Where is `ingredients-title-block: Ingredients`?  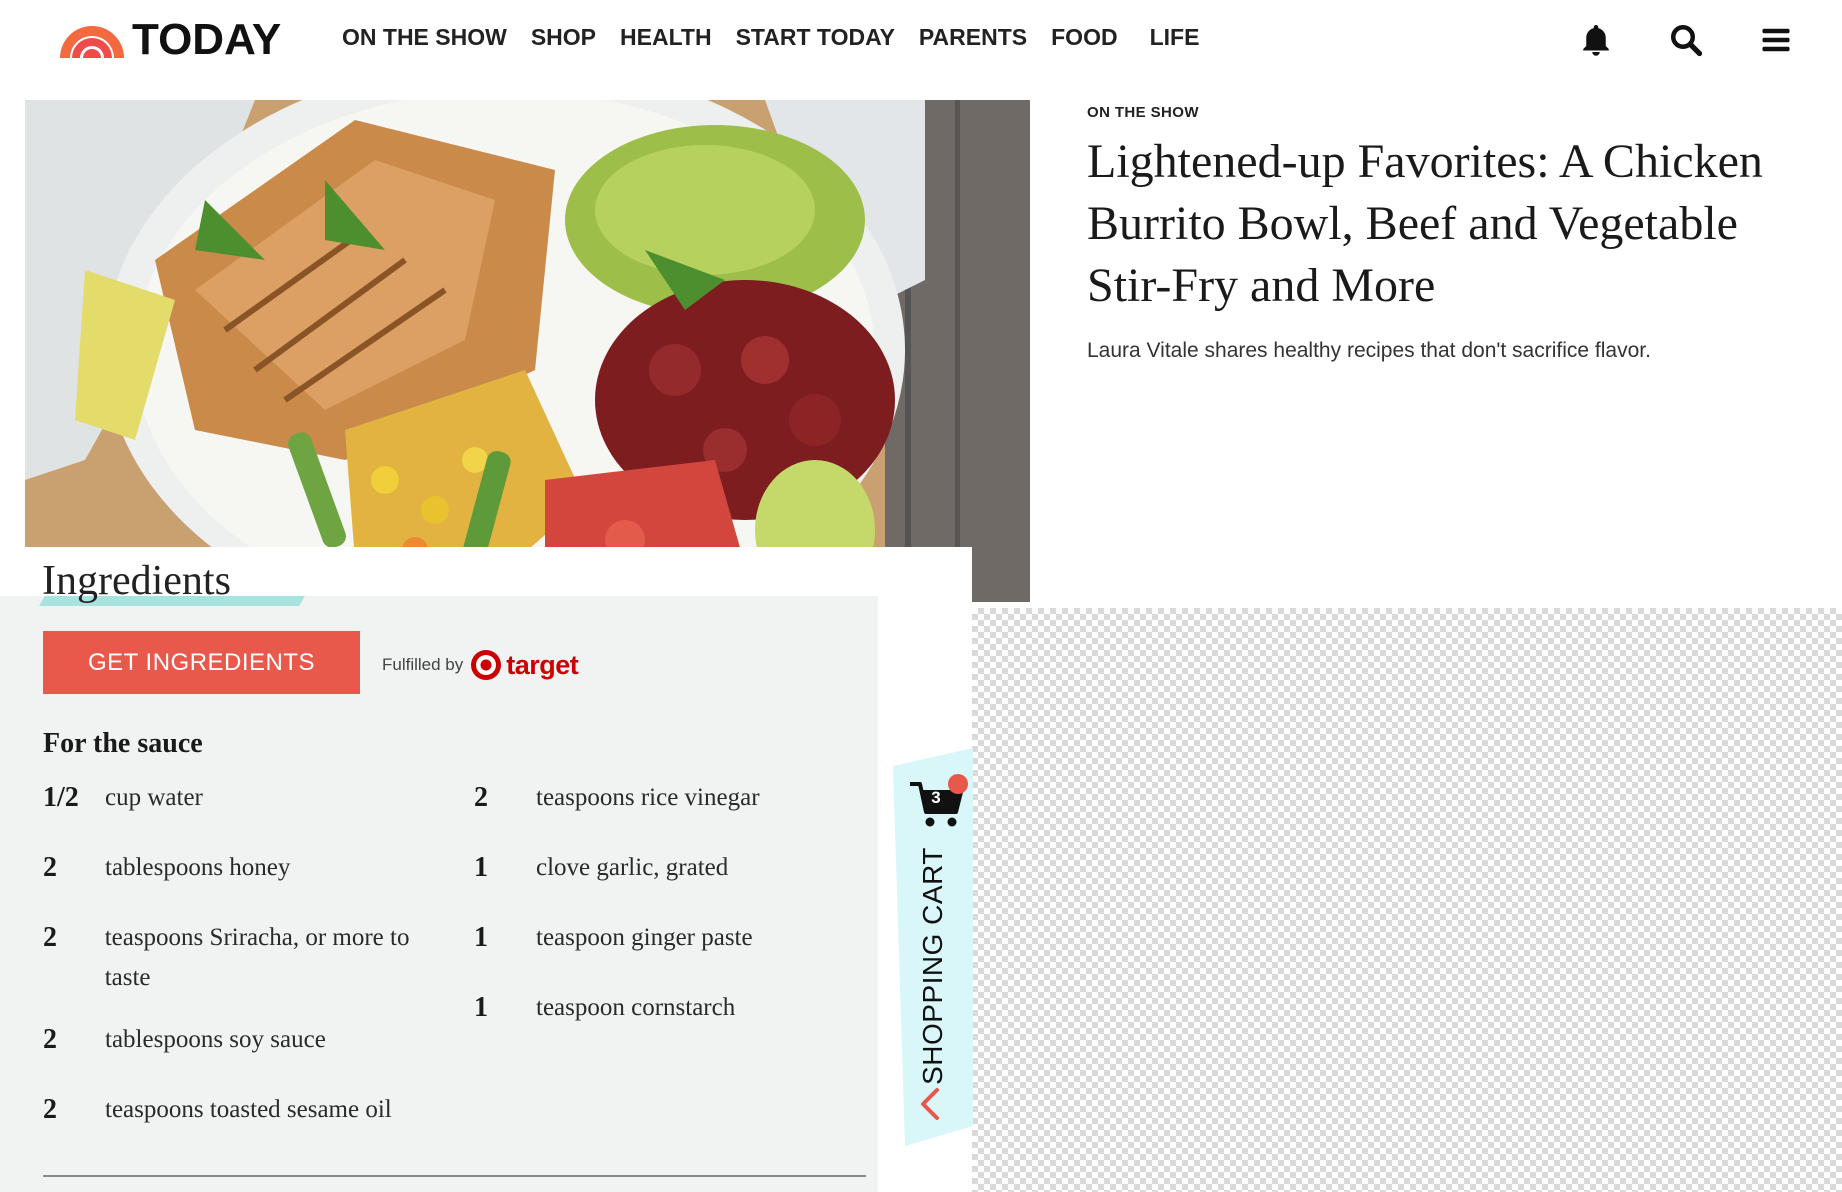 ingredients-title-block: Ingredients is located at coordinates (172, 581).